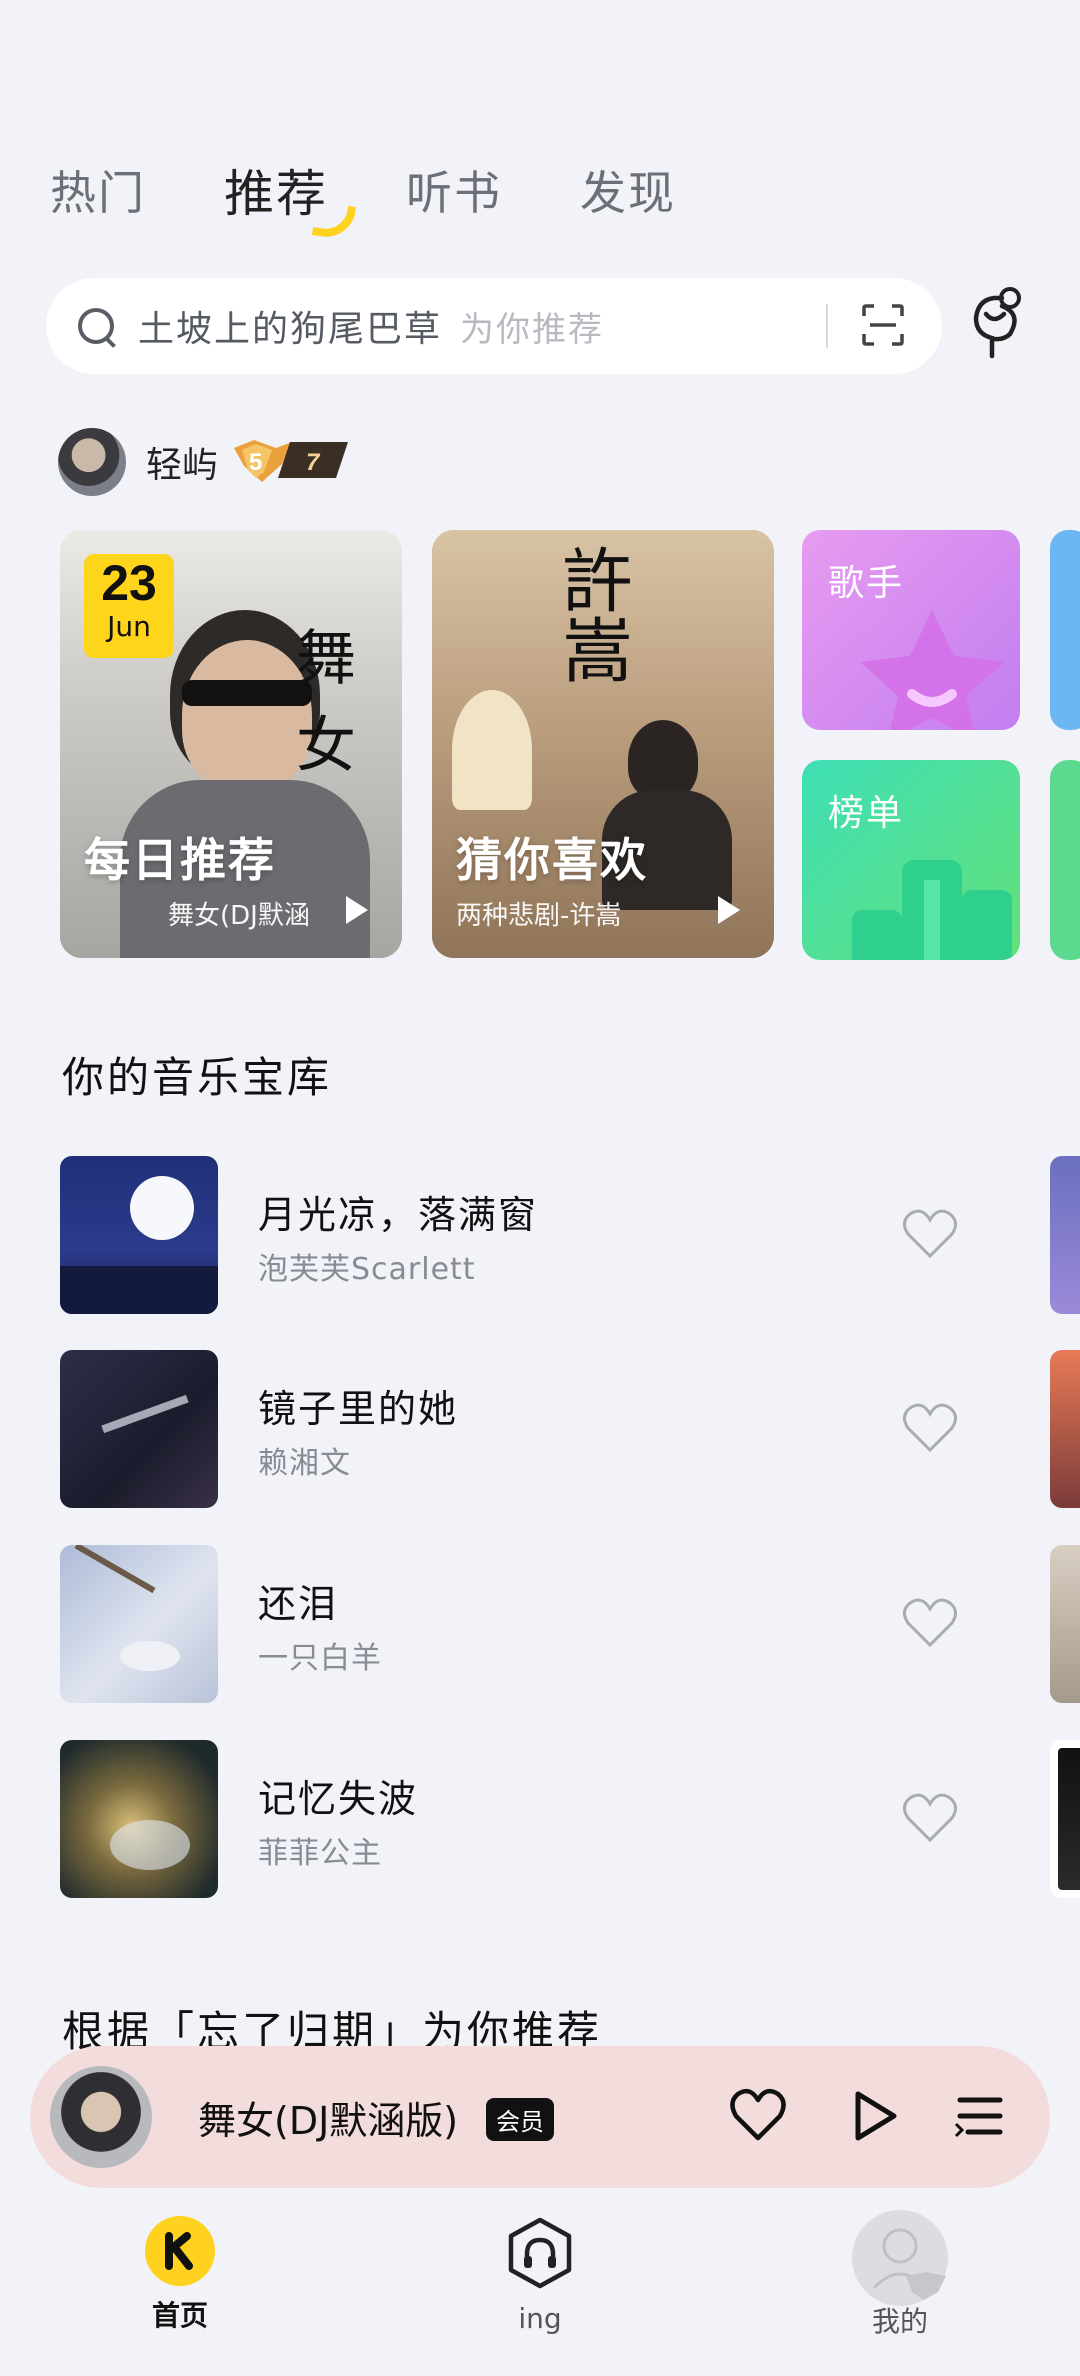 The image size is (1080, 2376). I want to click on daily-recommend-card: 舞女 23 Jun 每日推荐 舞女(DJ默涵, so click(231, 744).